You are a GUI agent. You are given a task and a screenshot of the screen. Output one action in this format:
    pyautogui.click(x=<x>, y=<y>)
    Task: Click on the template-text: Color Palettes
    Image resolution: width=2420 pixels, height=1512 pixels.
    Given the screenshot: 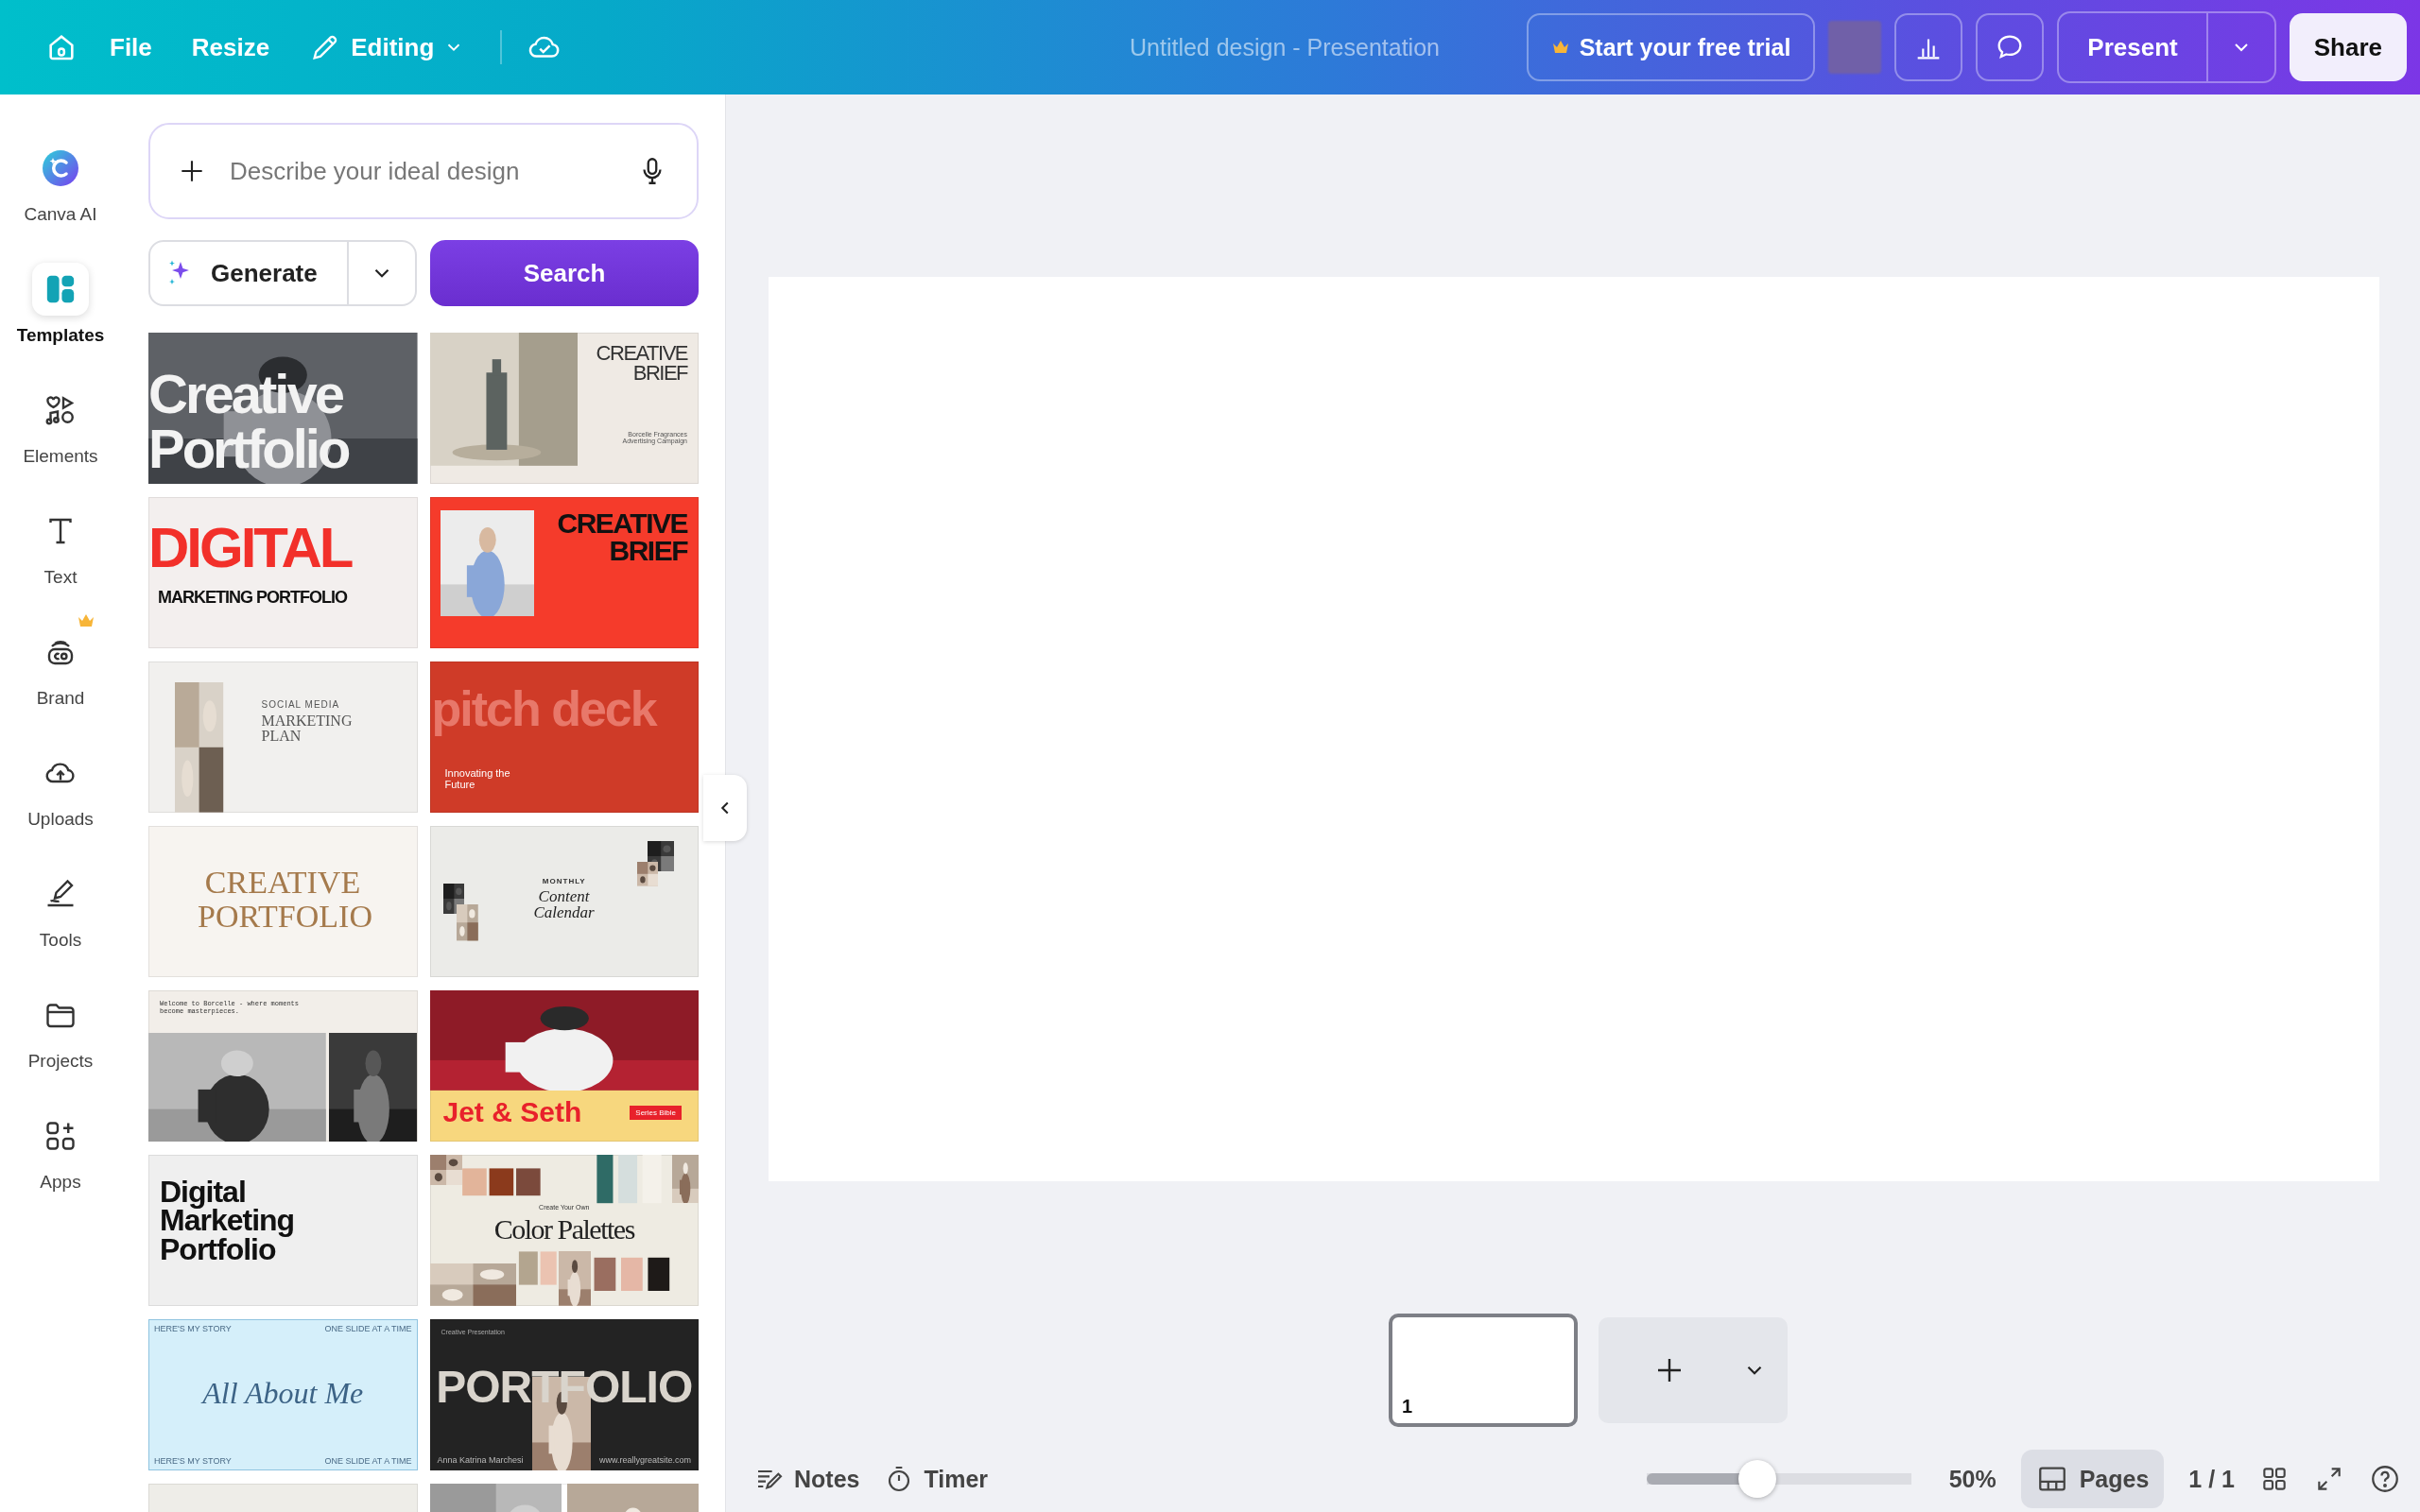 What is the action you would take?
    pyautogui.click(x=564, y=1229)
    